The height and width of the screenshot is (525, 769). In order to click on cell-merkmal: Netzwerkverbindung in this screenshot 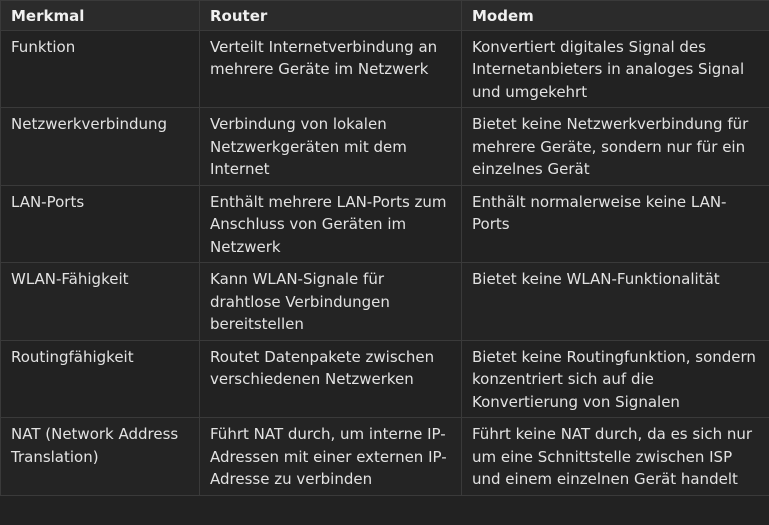, I will do `click(100, 146)`.